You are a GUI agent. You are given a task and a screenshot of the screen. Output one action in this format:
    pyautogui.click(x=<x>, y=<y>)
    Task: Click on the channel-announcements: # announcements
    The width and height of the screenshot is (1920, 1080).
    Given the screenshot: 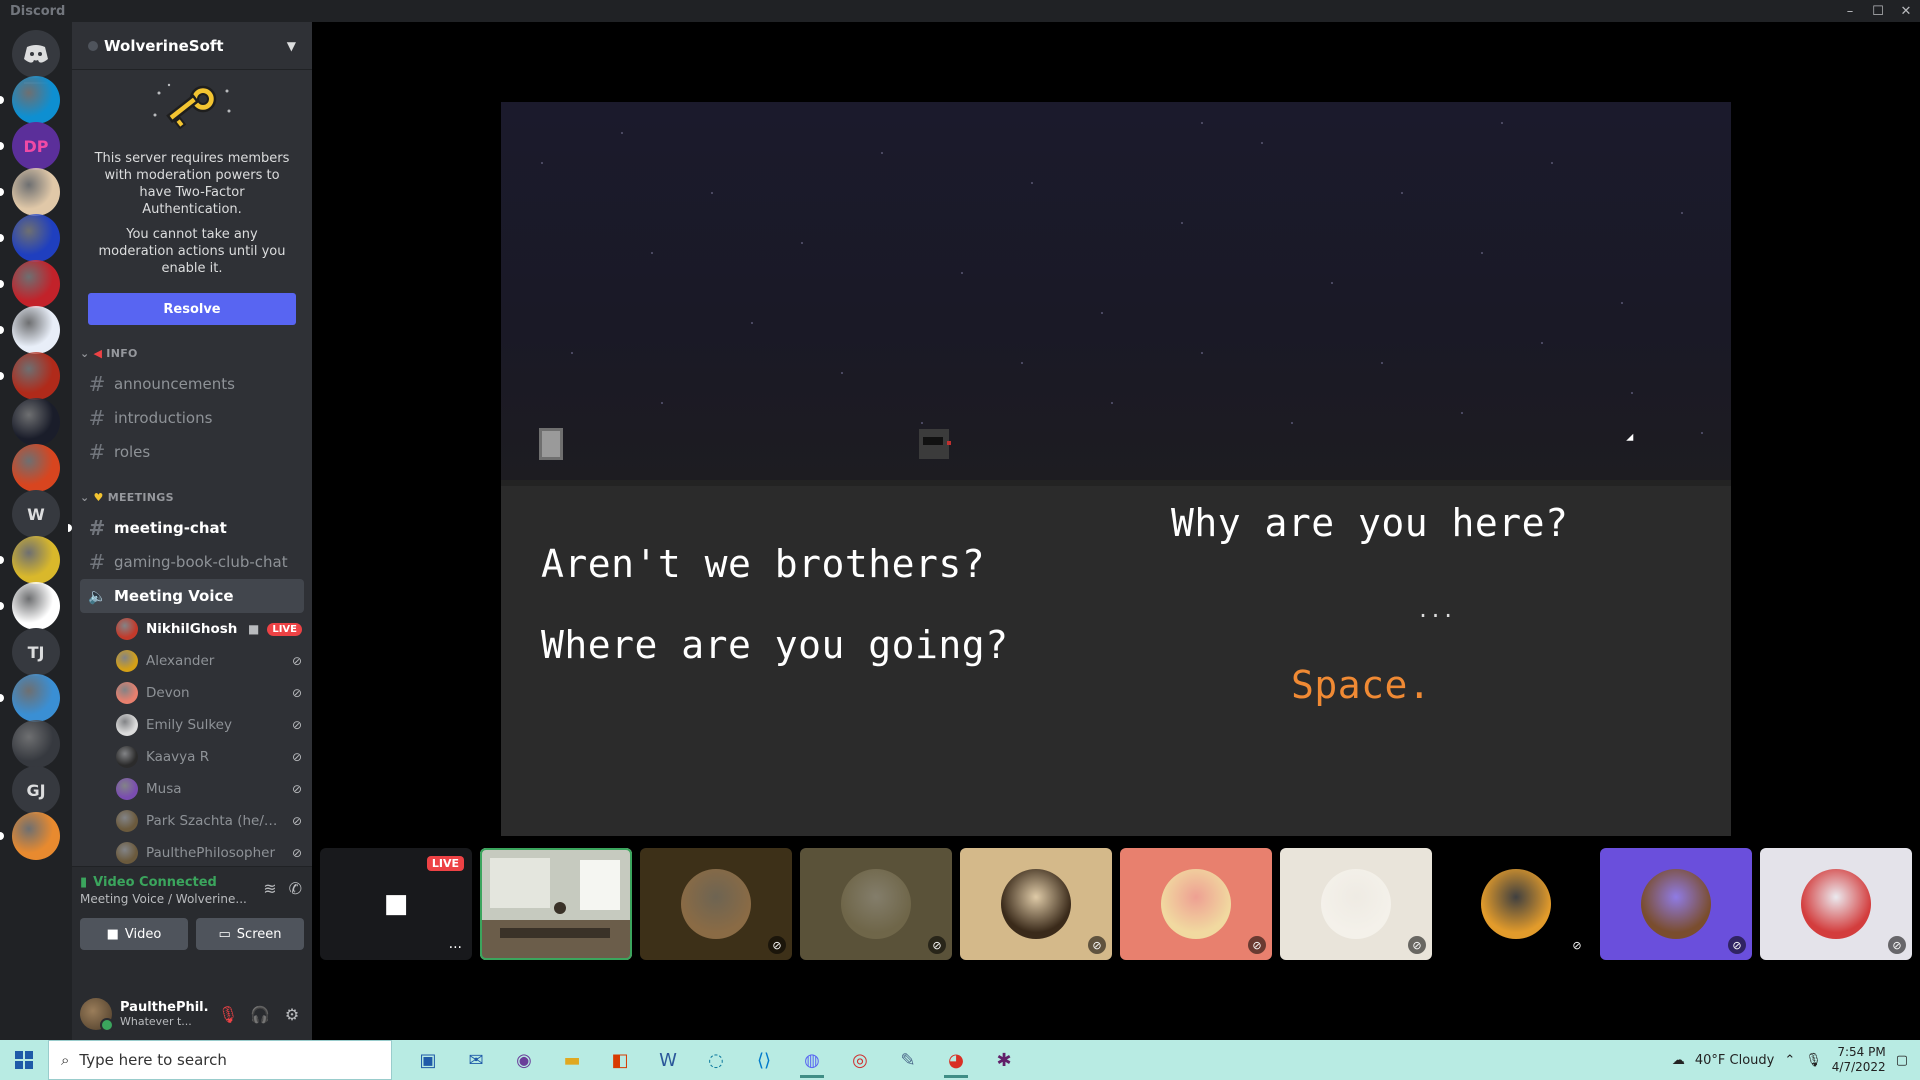 What is the action you would take?
    pyautogui.click(x=192, y=384)
    